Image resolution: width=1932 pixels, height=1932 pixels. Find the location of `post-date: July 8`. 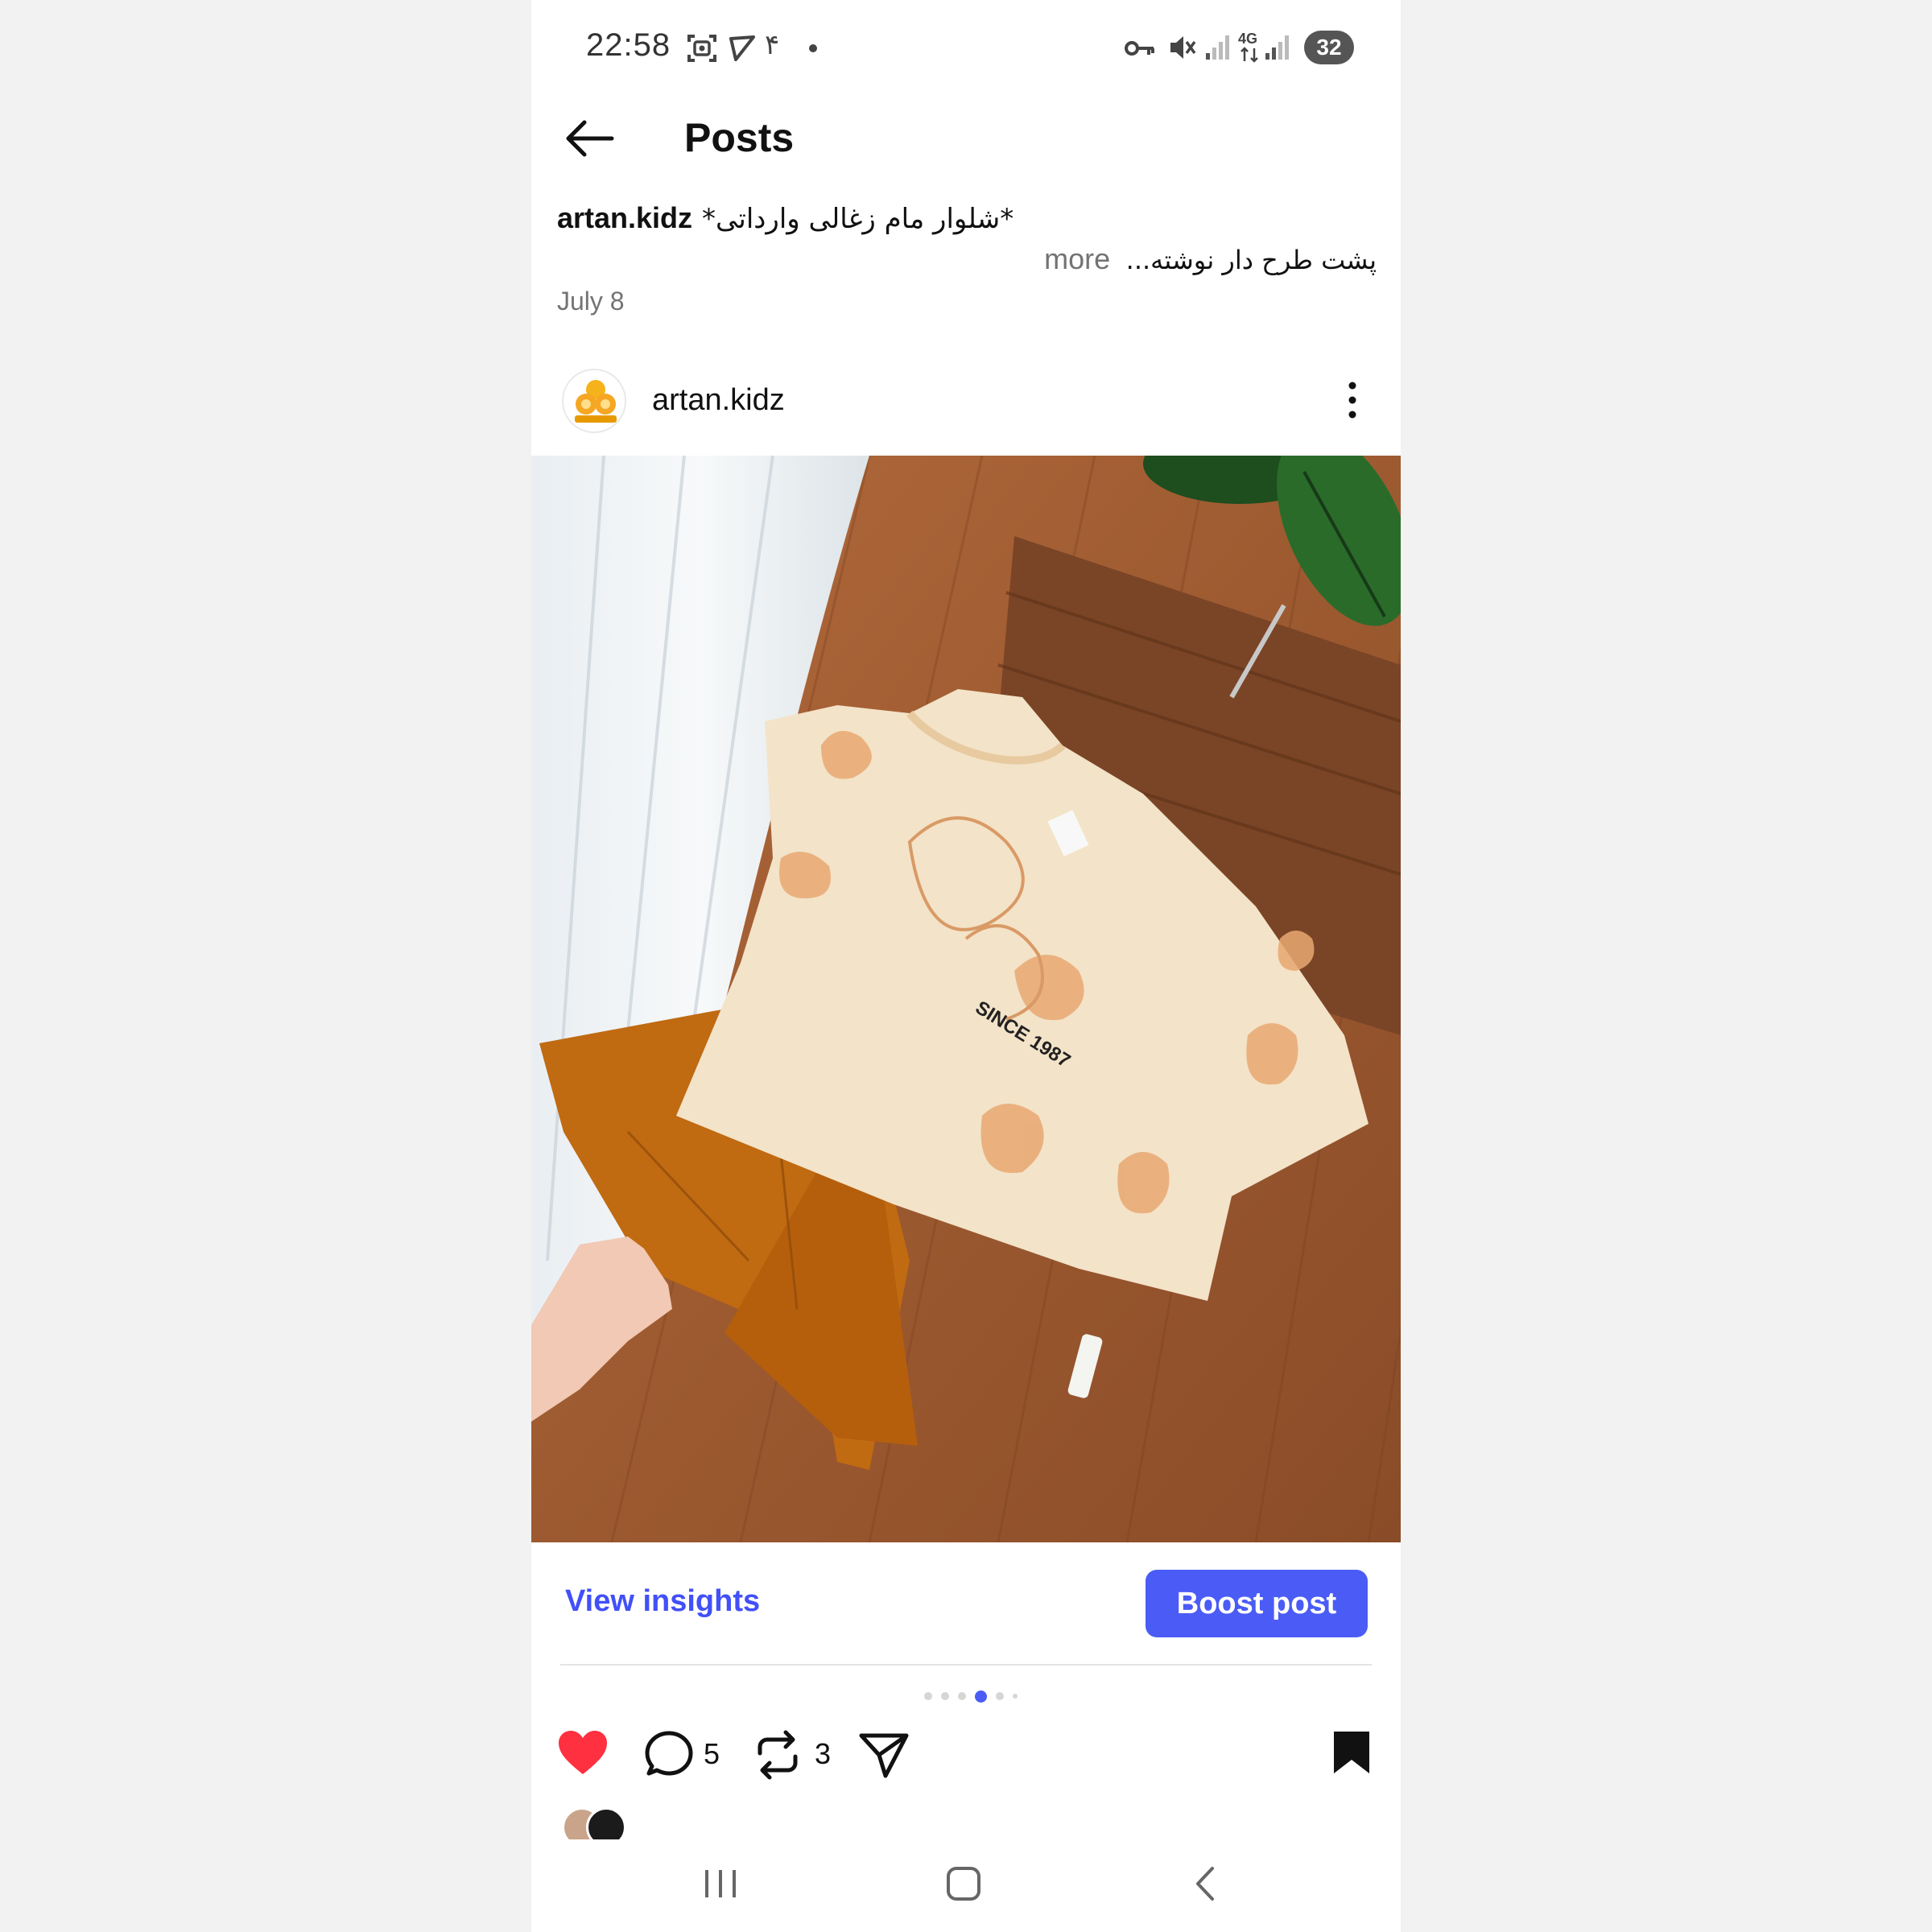

post-date: July 8 is located at coordinates (591, 301).